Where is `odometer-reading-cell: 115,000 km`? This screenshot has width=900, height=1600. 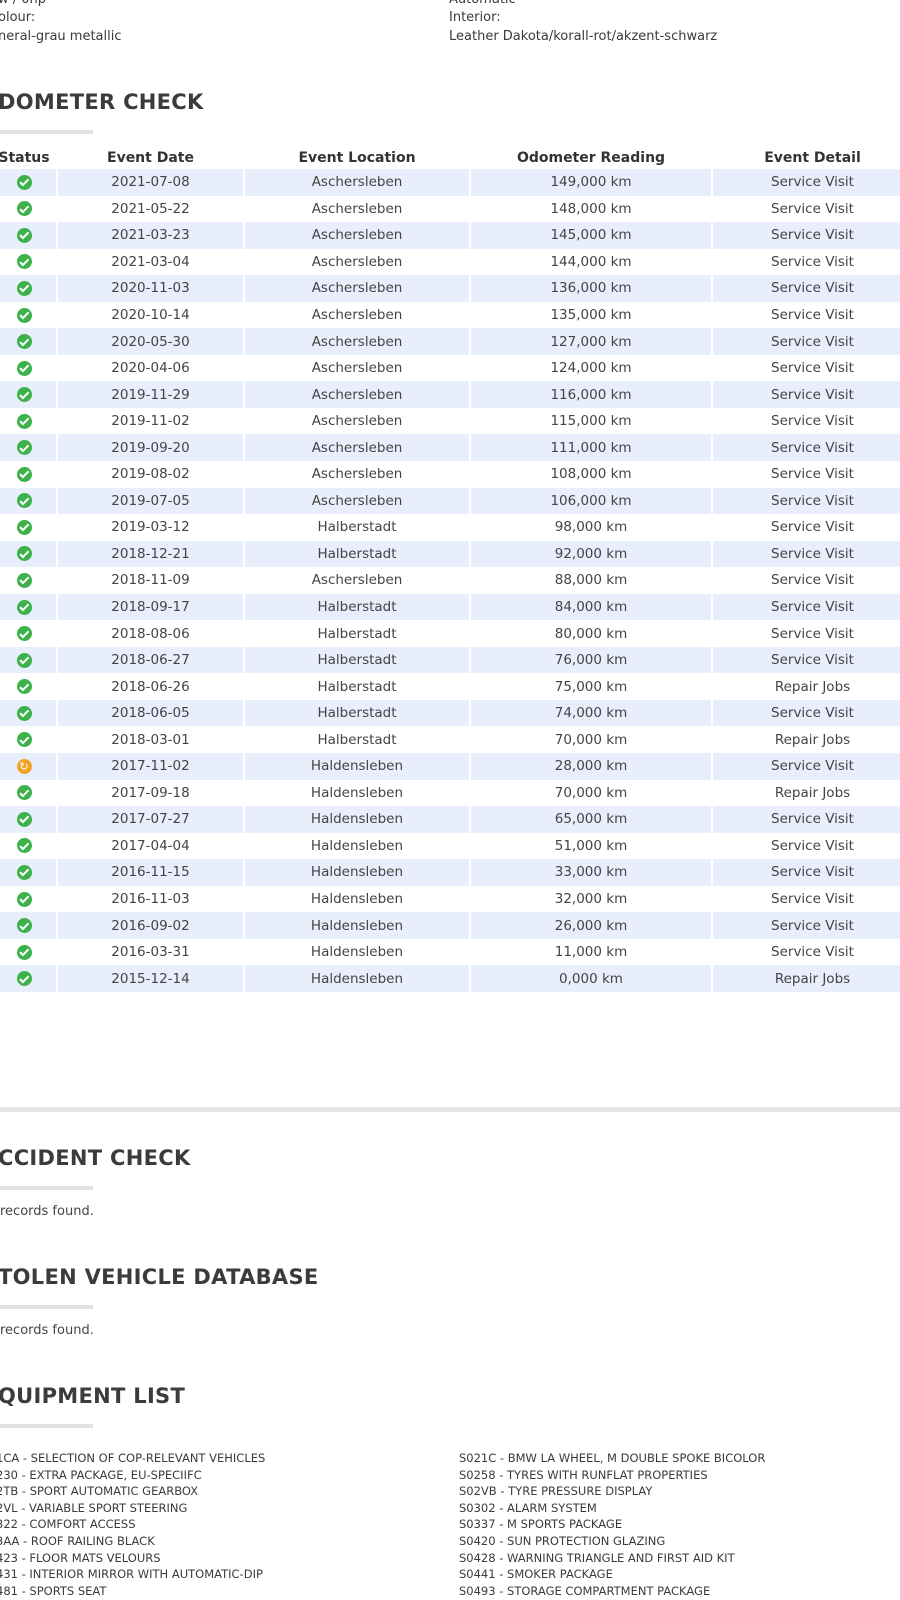 odometer-reading-cell: 115,000 km is located at coordinates (591, 421).